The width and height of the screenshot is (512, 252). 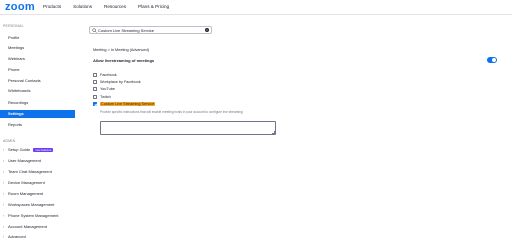 I want to click on livestream-toggle, so click(x=492, y=60).